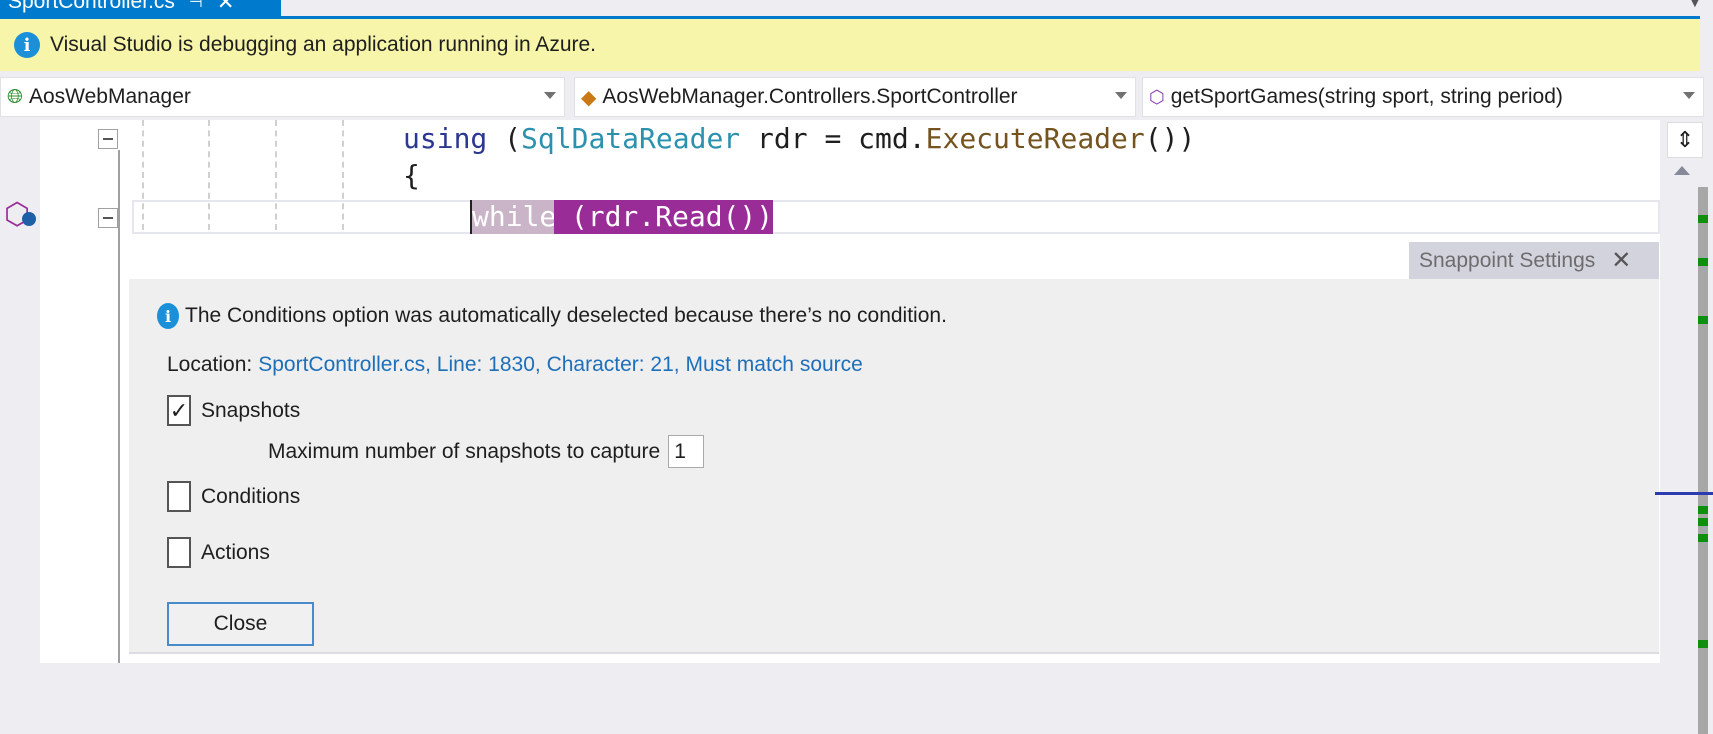 The image size is (1713, 734). What do you see at coordinates (110, 96) in the screenshot?
I see `project-label: AosWebManager` at bounding box center [110, 96].